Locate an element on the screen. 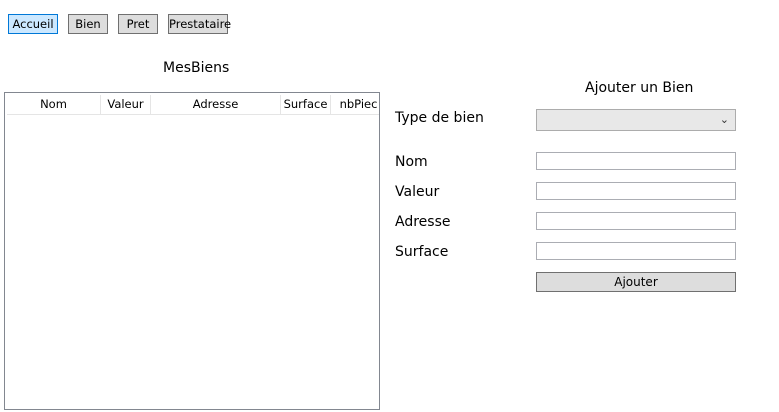 Image resolution: width=779 pixels, height=412 pixels. type-de-bien-label: Type de bien is located at coordinates (439, 118).